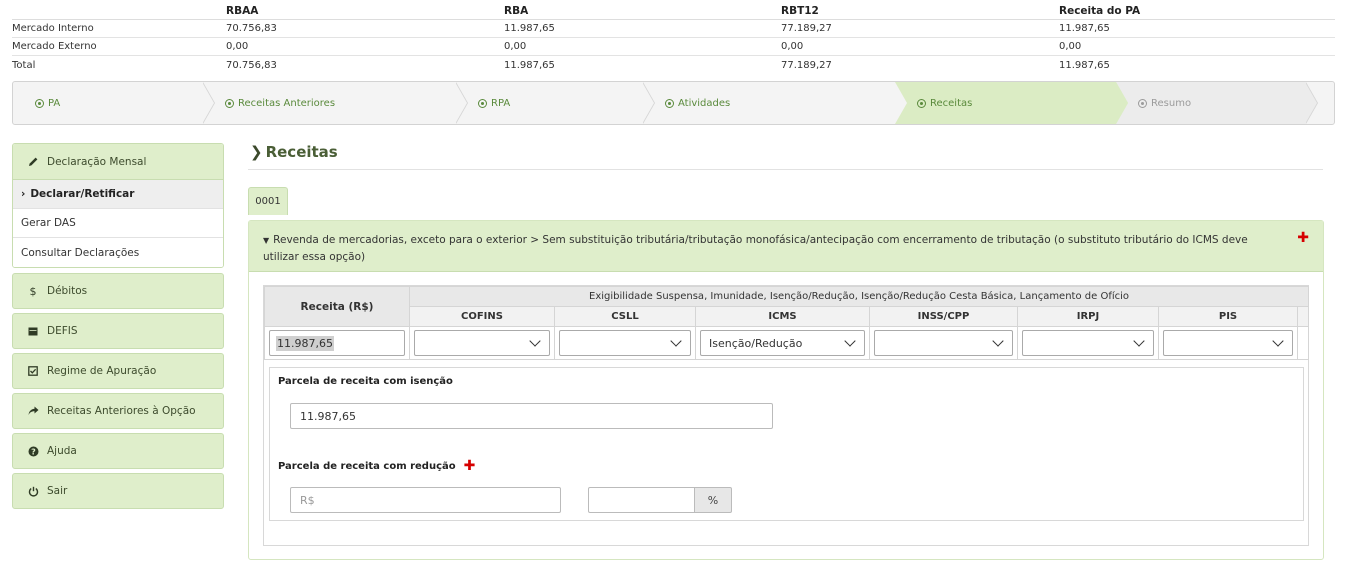  What do you see at coordinates (1171, 103) in the screenshot?
I see `step-label: Resumo` at bounding box center [1171, 103].